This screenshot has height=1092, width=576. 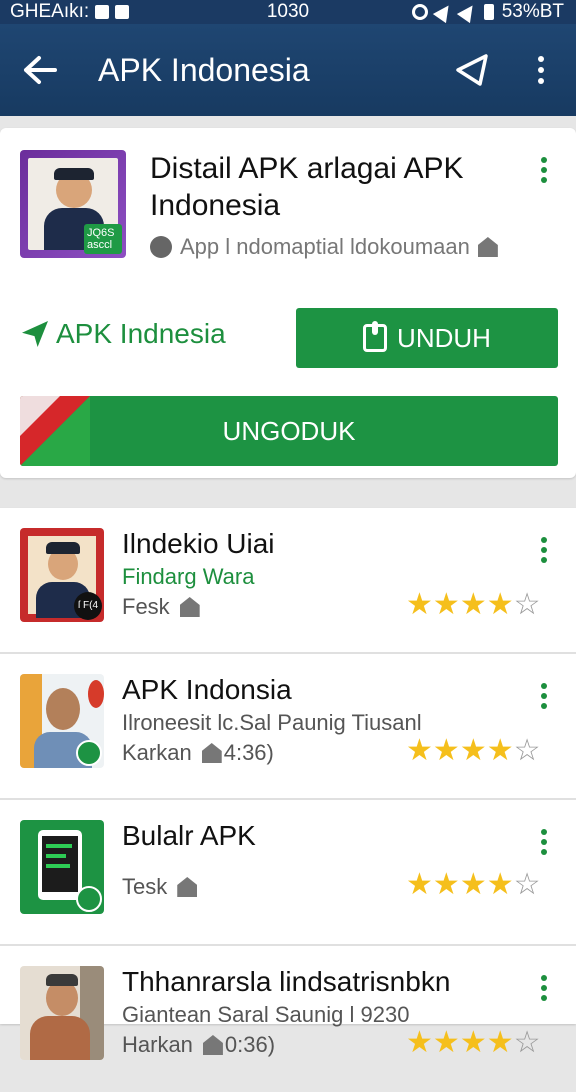 What do you see at coordinates (141, 333) in the screenshot?
I see `developer-link-label: APK Indnesia` at bounding box center [141, 333].